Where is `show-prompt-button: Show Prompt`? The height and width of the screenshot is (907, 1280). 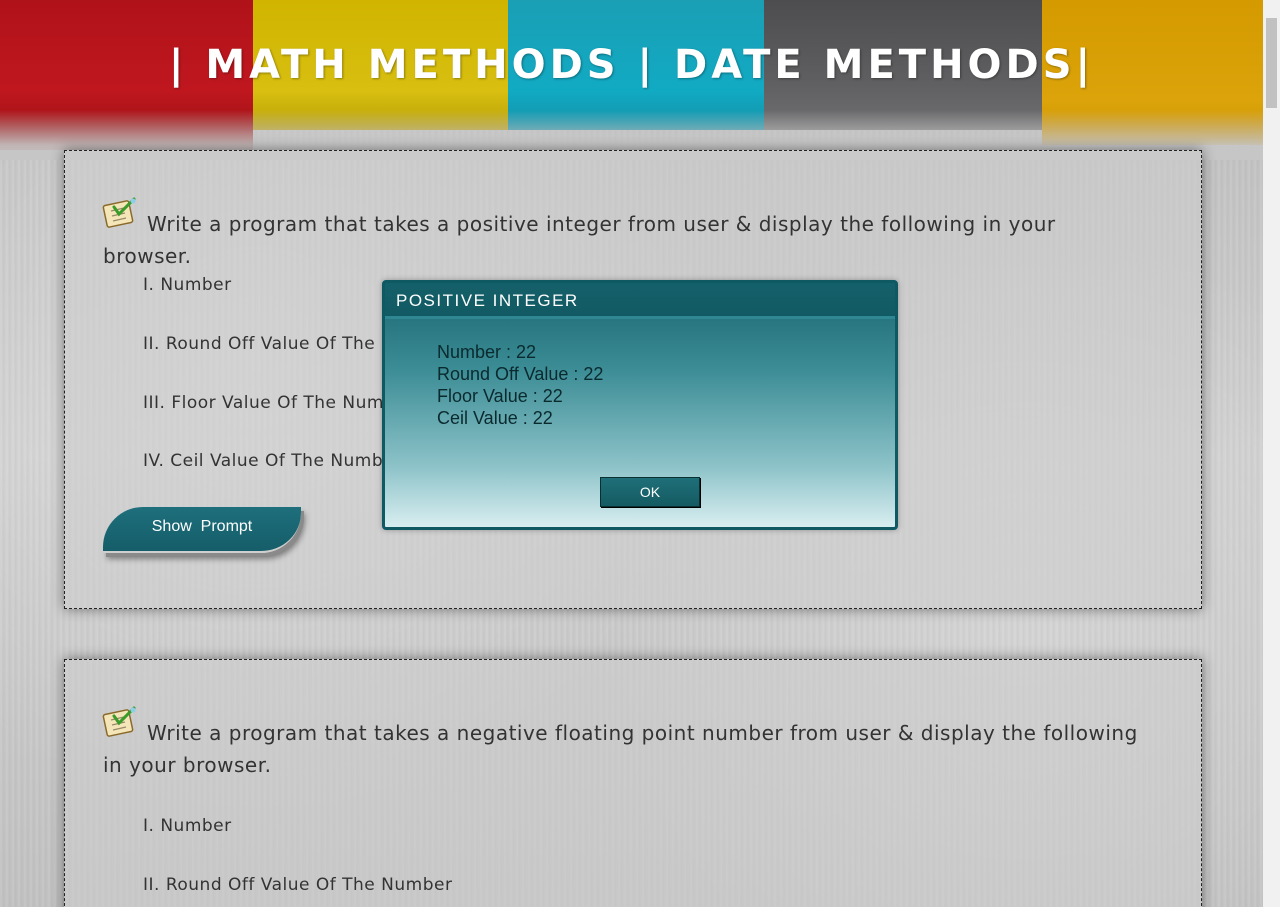 show-prompt-button: Show Prompt is located at coordinates (202, 530).